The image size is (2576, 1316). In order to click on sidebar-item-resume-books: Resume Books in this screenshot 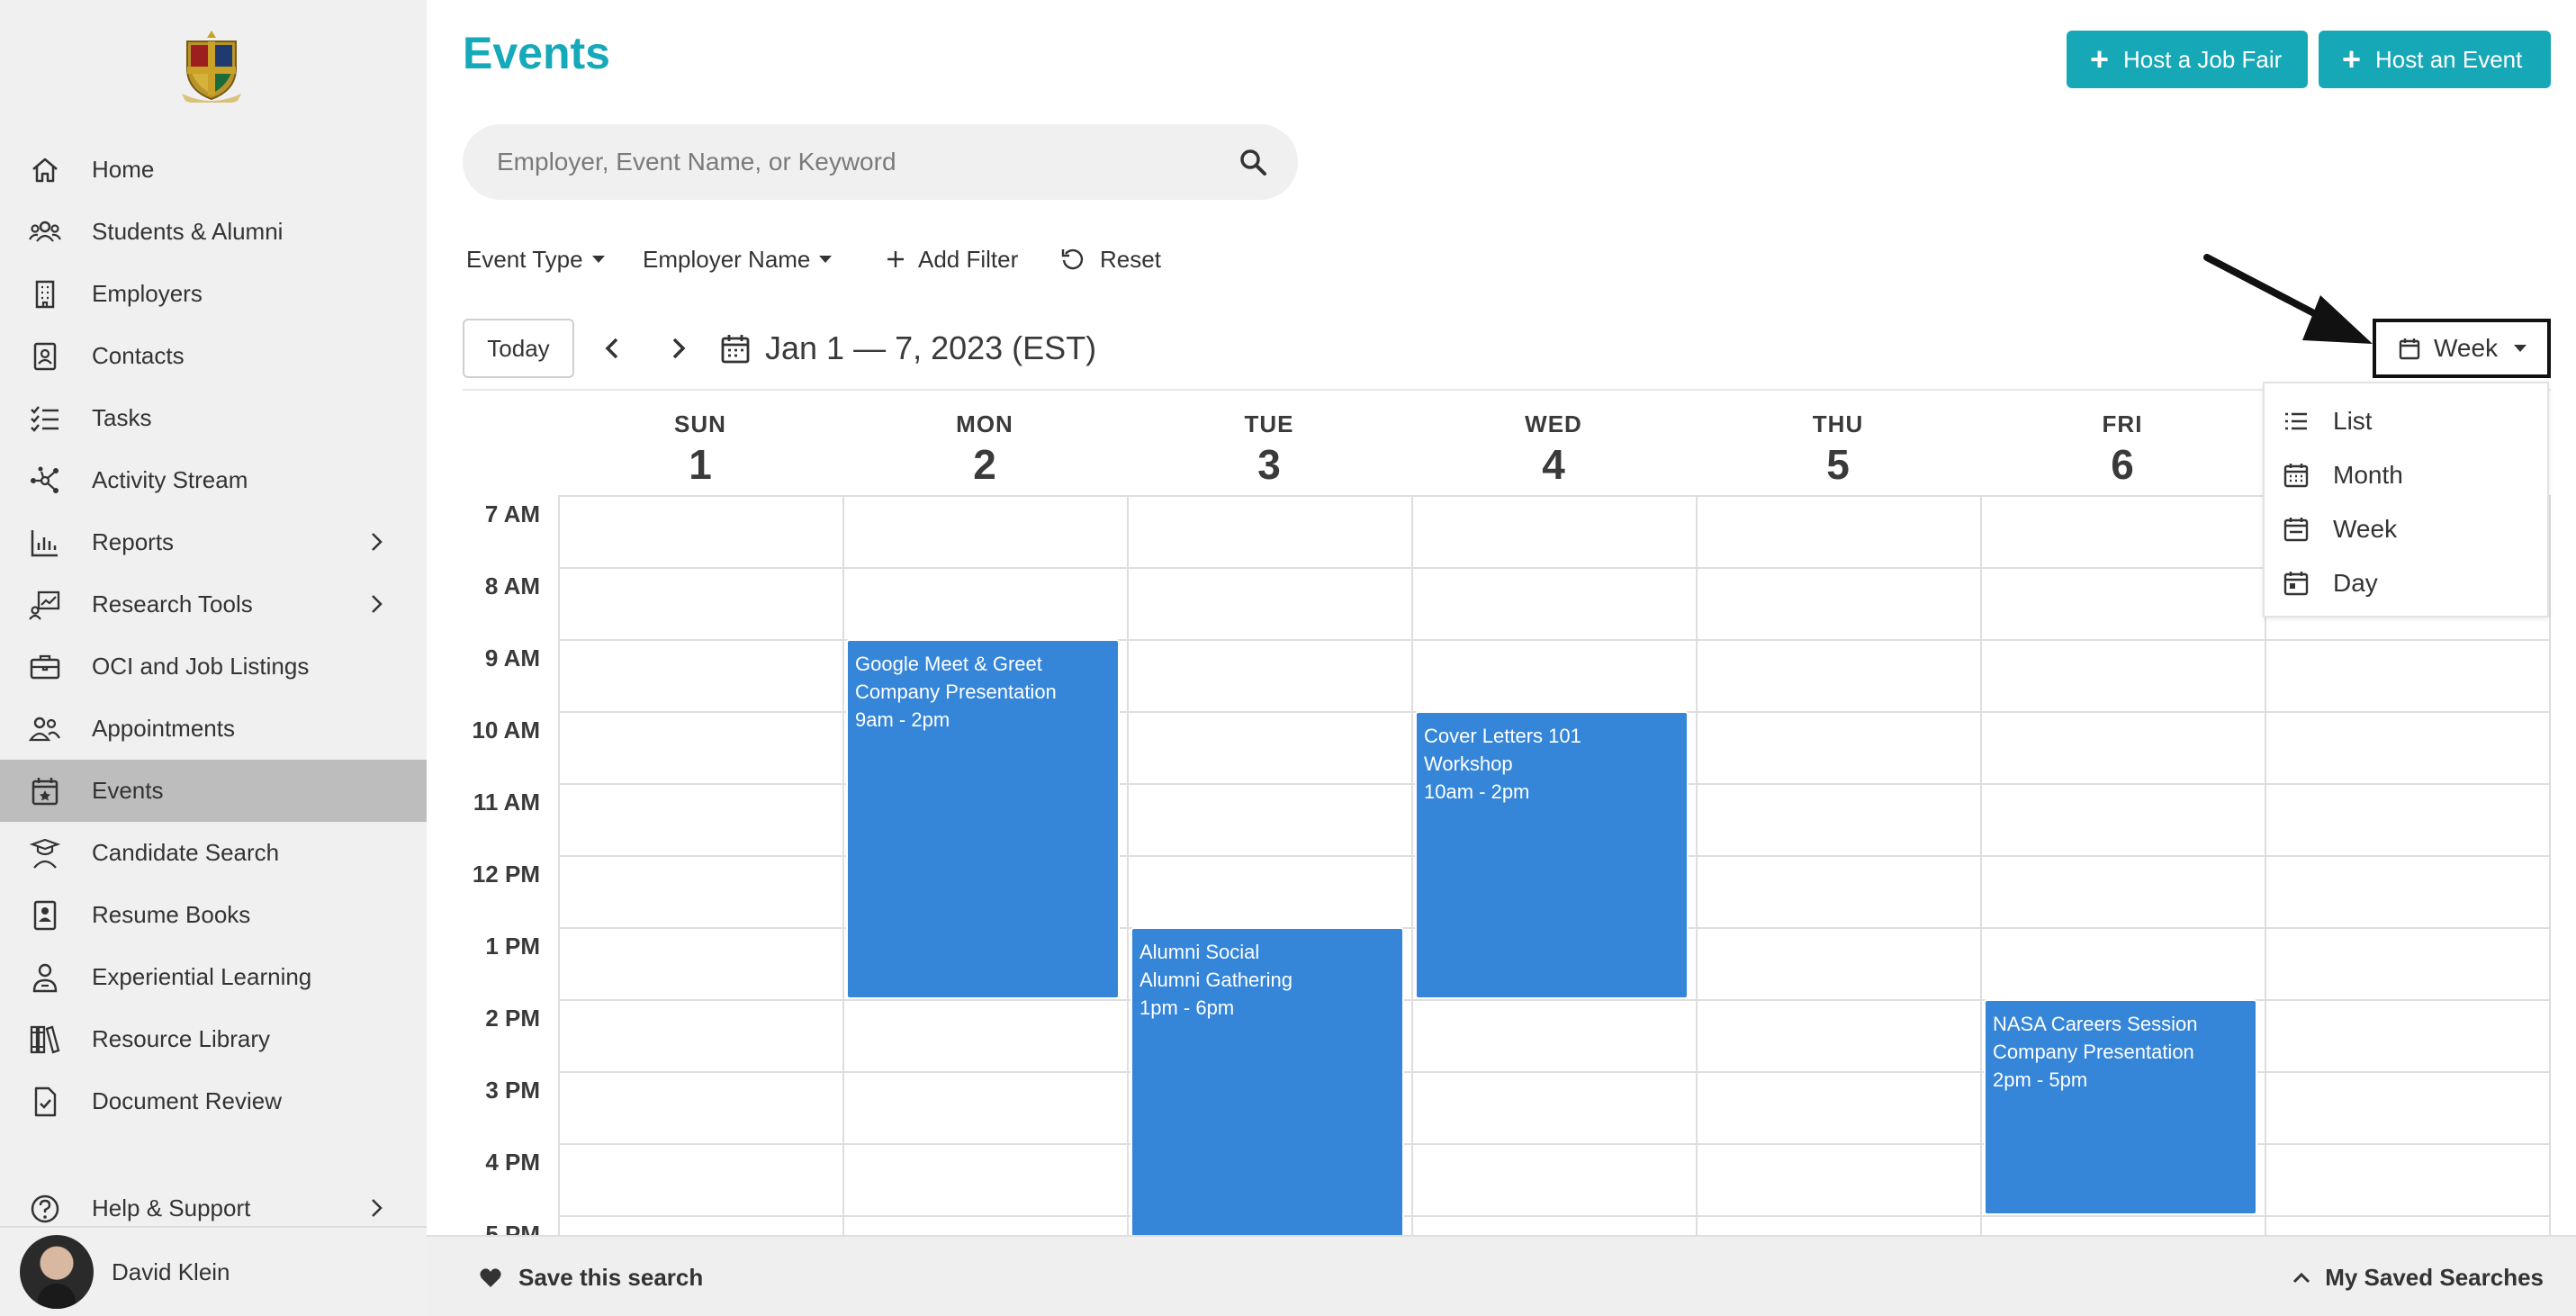, I will do `click(213, 915)`.